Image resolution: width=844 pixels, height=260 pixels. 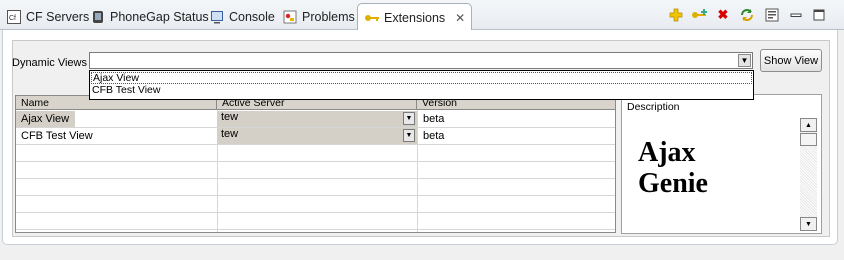 I want to click on console-icon, so click(x=217, y=17).